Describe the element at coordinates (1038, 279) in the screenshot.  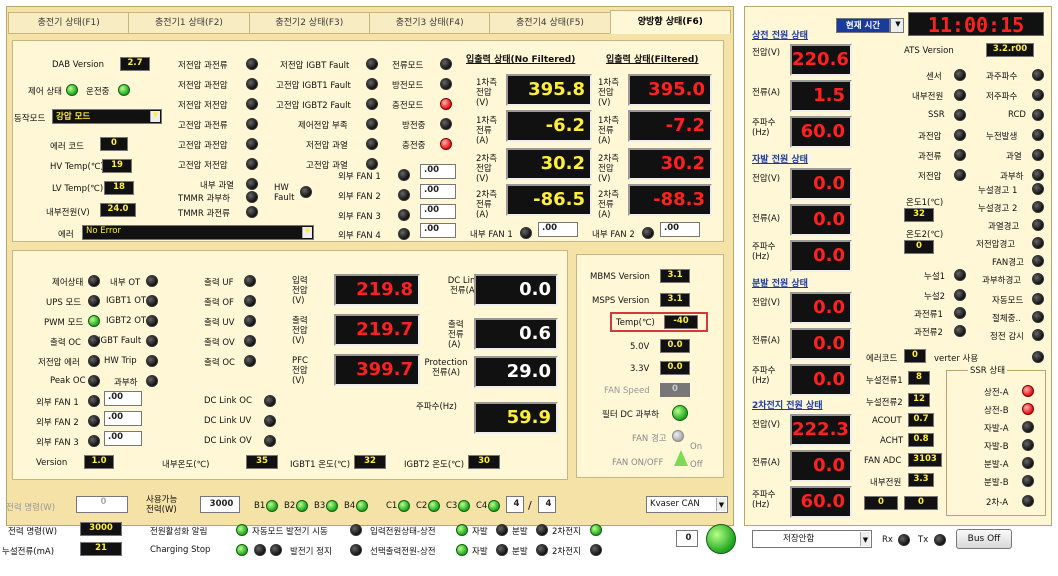
I see `warn-led` at that location.